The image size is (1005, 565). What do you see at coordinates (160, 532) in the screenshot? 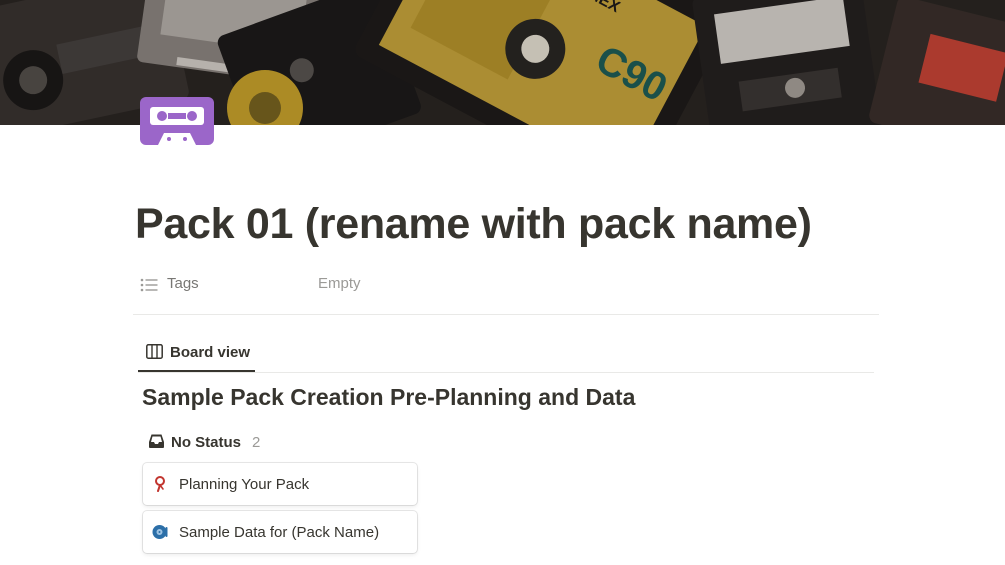
I see `vinyl-disc-icon` at bounding box center [160, 532].